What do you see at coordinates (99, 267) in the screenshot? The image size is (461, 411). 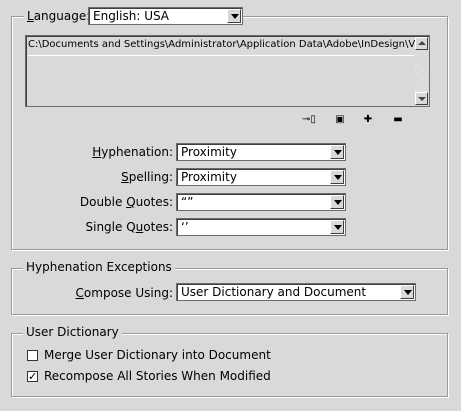 I see `hyphenation-exceptions-title: Hyphenation Exceptions` at bounding box center [99, 267].